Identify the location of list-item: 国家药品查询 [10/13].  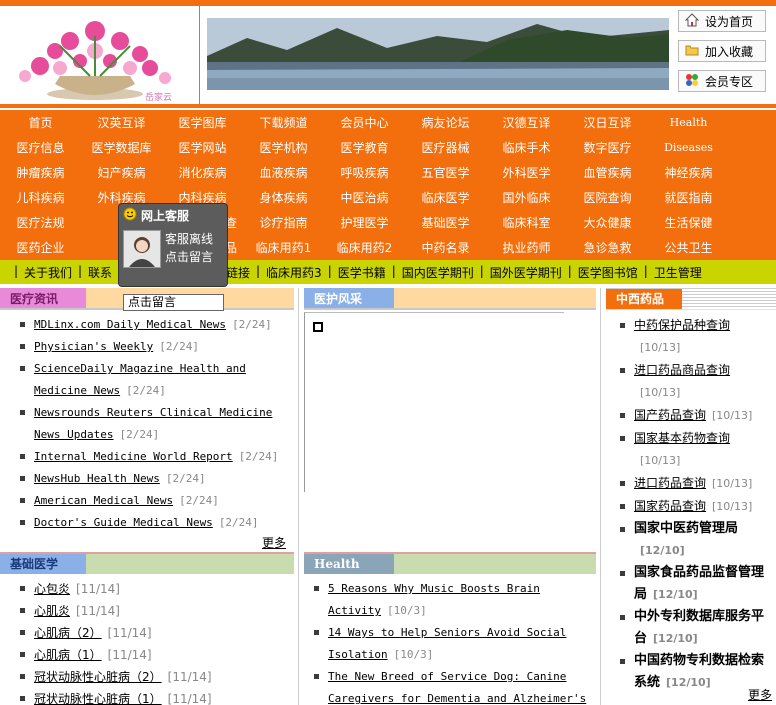
(694, 506).